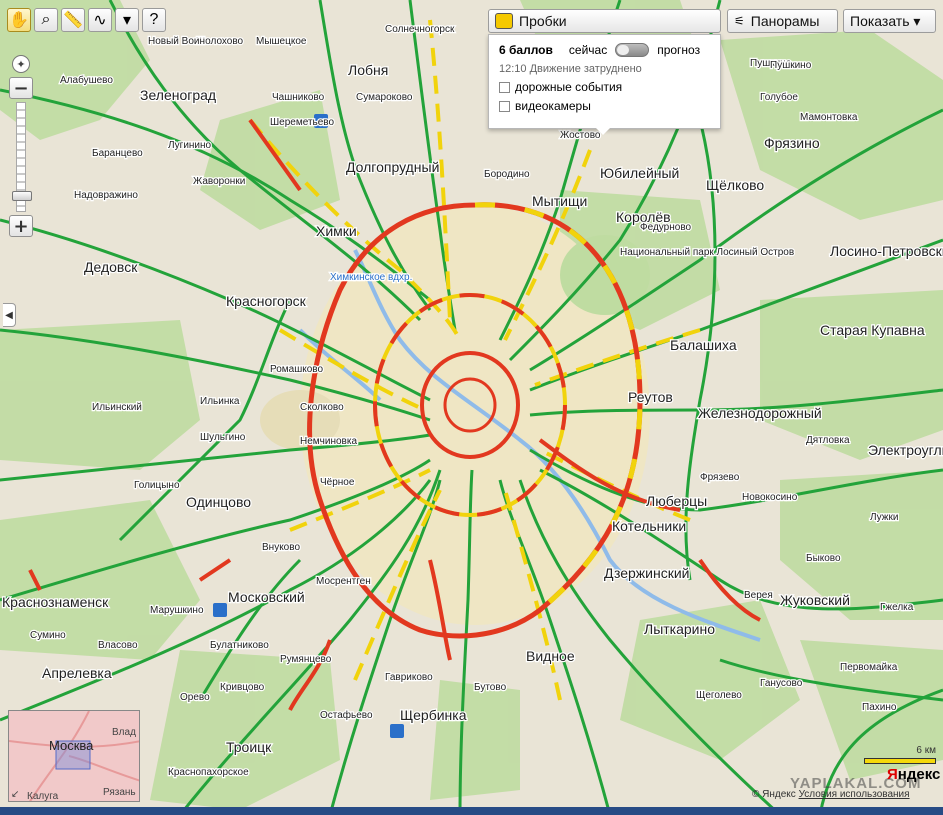  I want to click on ruler-tool-icon: 📏, so click(73, 20).